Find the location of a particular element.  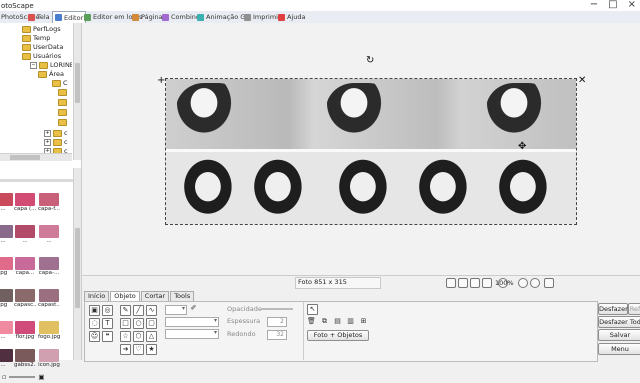

line-icon: ╱ is located at coordinates (138, 310).